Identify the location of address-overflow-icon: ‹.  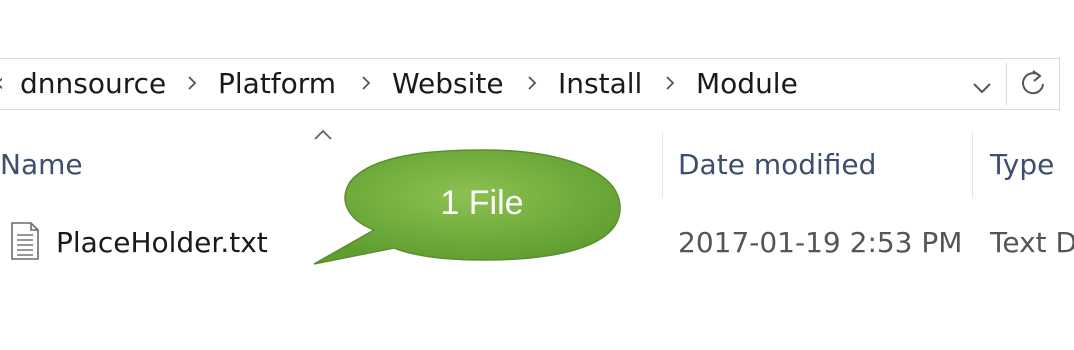
(2, 83).